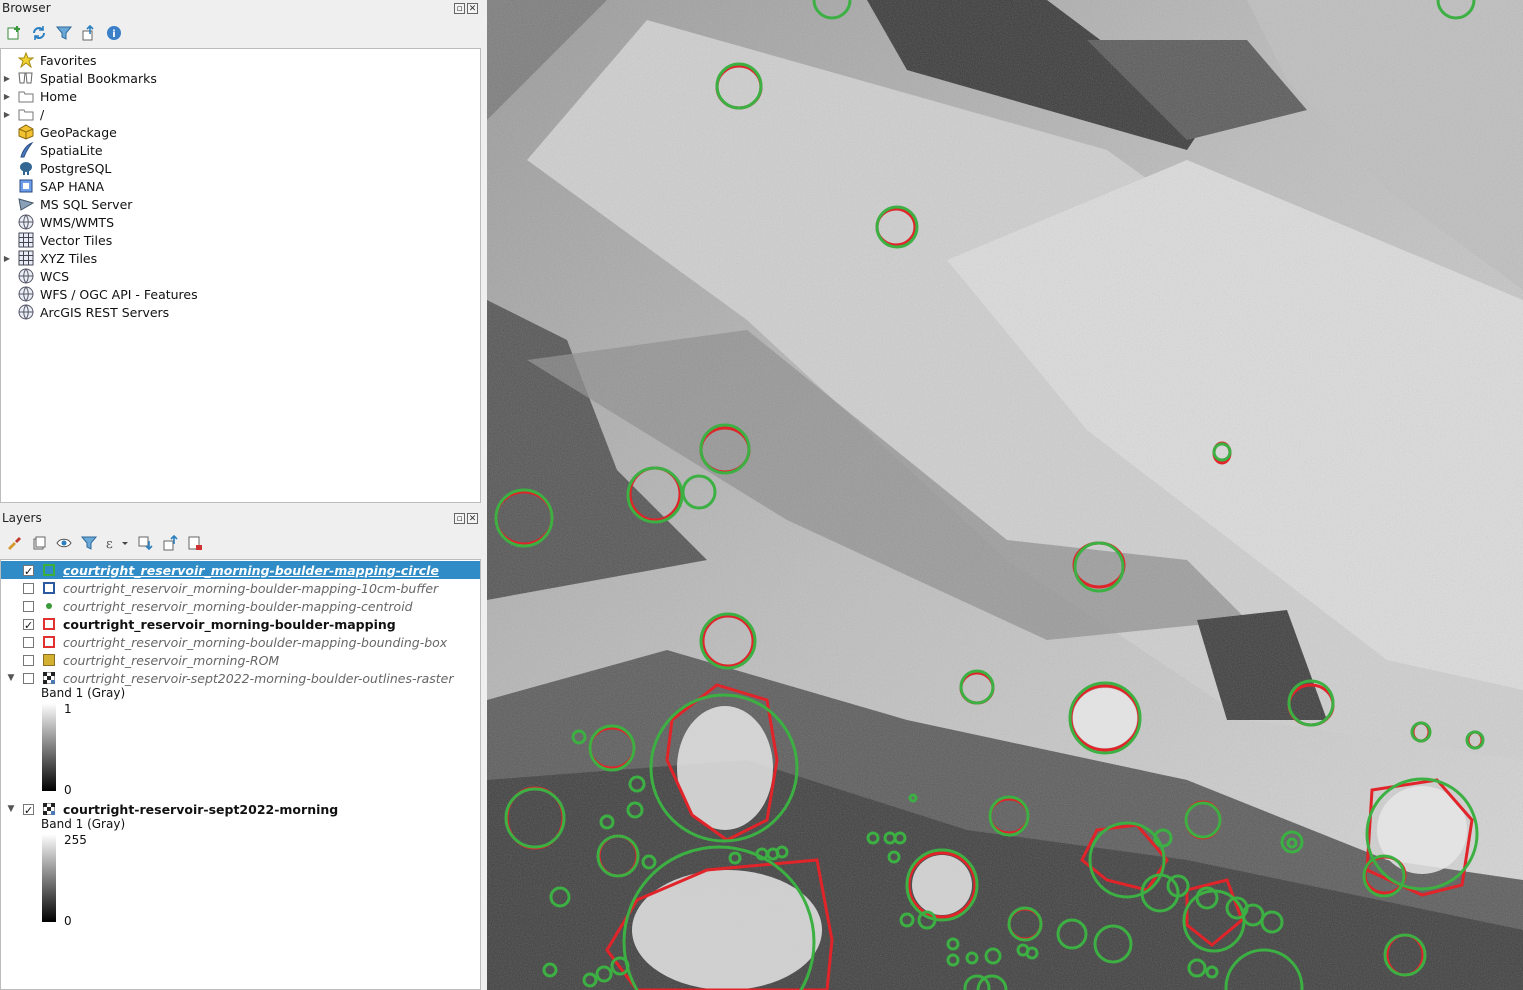  Describe the element at coordinates (14, 33) in the screenshot. I see `add-selected-layers-icon` at that location.